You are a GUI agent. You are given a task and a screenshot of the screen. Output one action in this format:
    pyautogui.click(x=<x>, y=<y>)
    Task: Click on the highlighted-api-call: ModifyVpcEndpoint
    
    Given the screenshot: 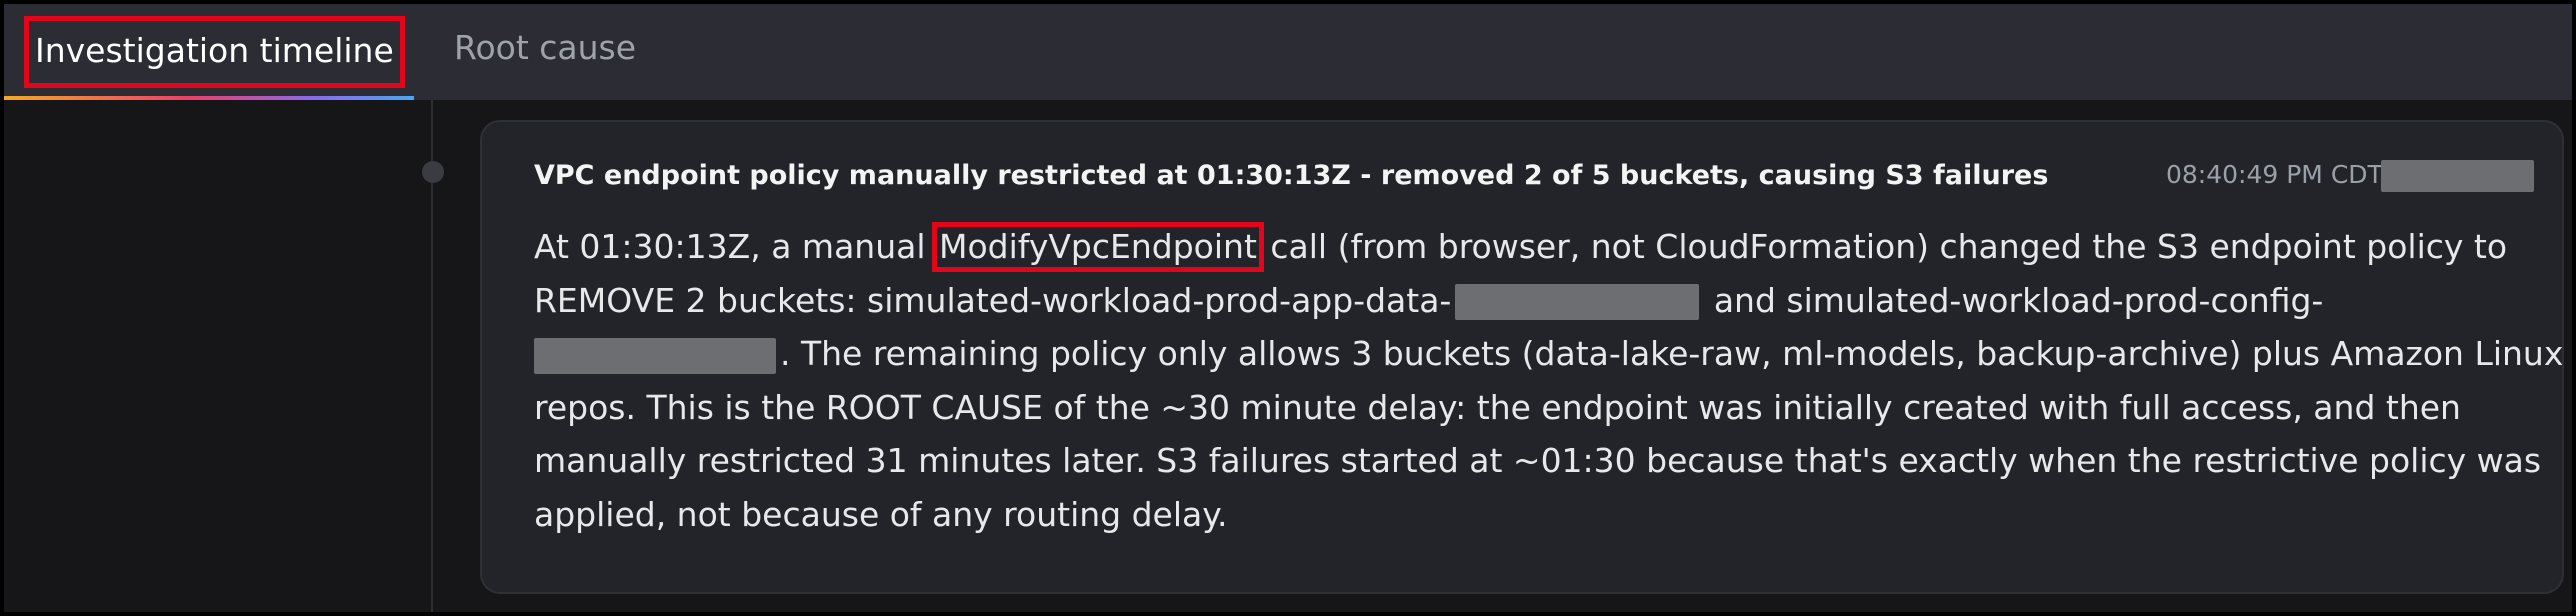 What is the action you would take?
    pyautogui.click(x=1098, y=247)
    